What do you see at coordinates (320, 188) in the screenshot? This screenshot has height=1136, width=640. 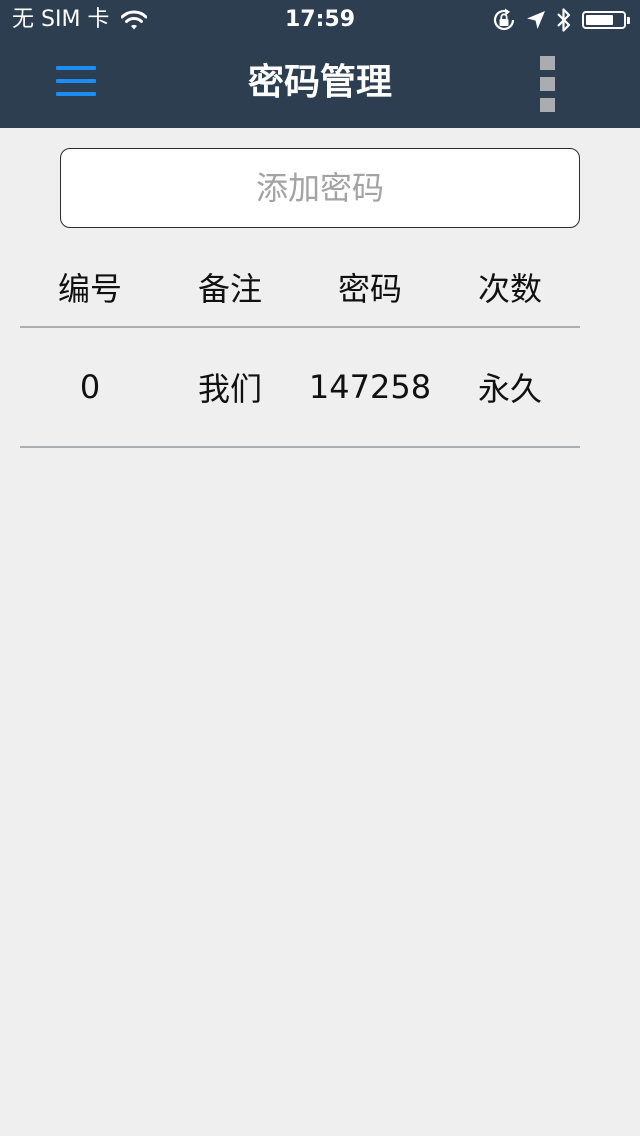 I see `add-password-button: 添加密码` at bounding box center [320, 188].